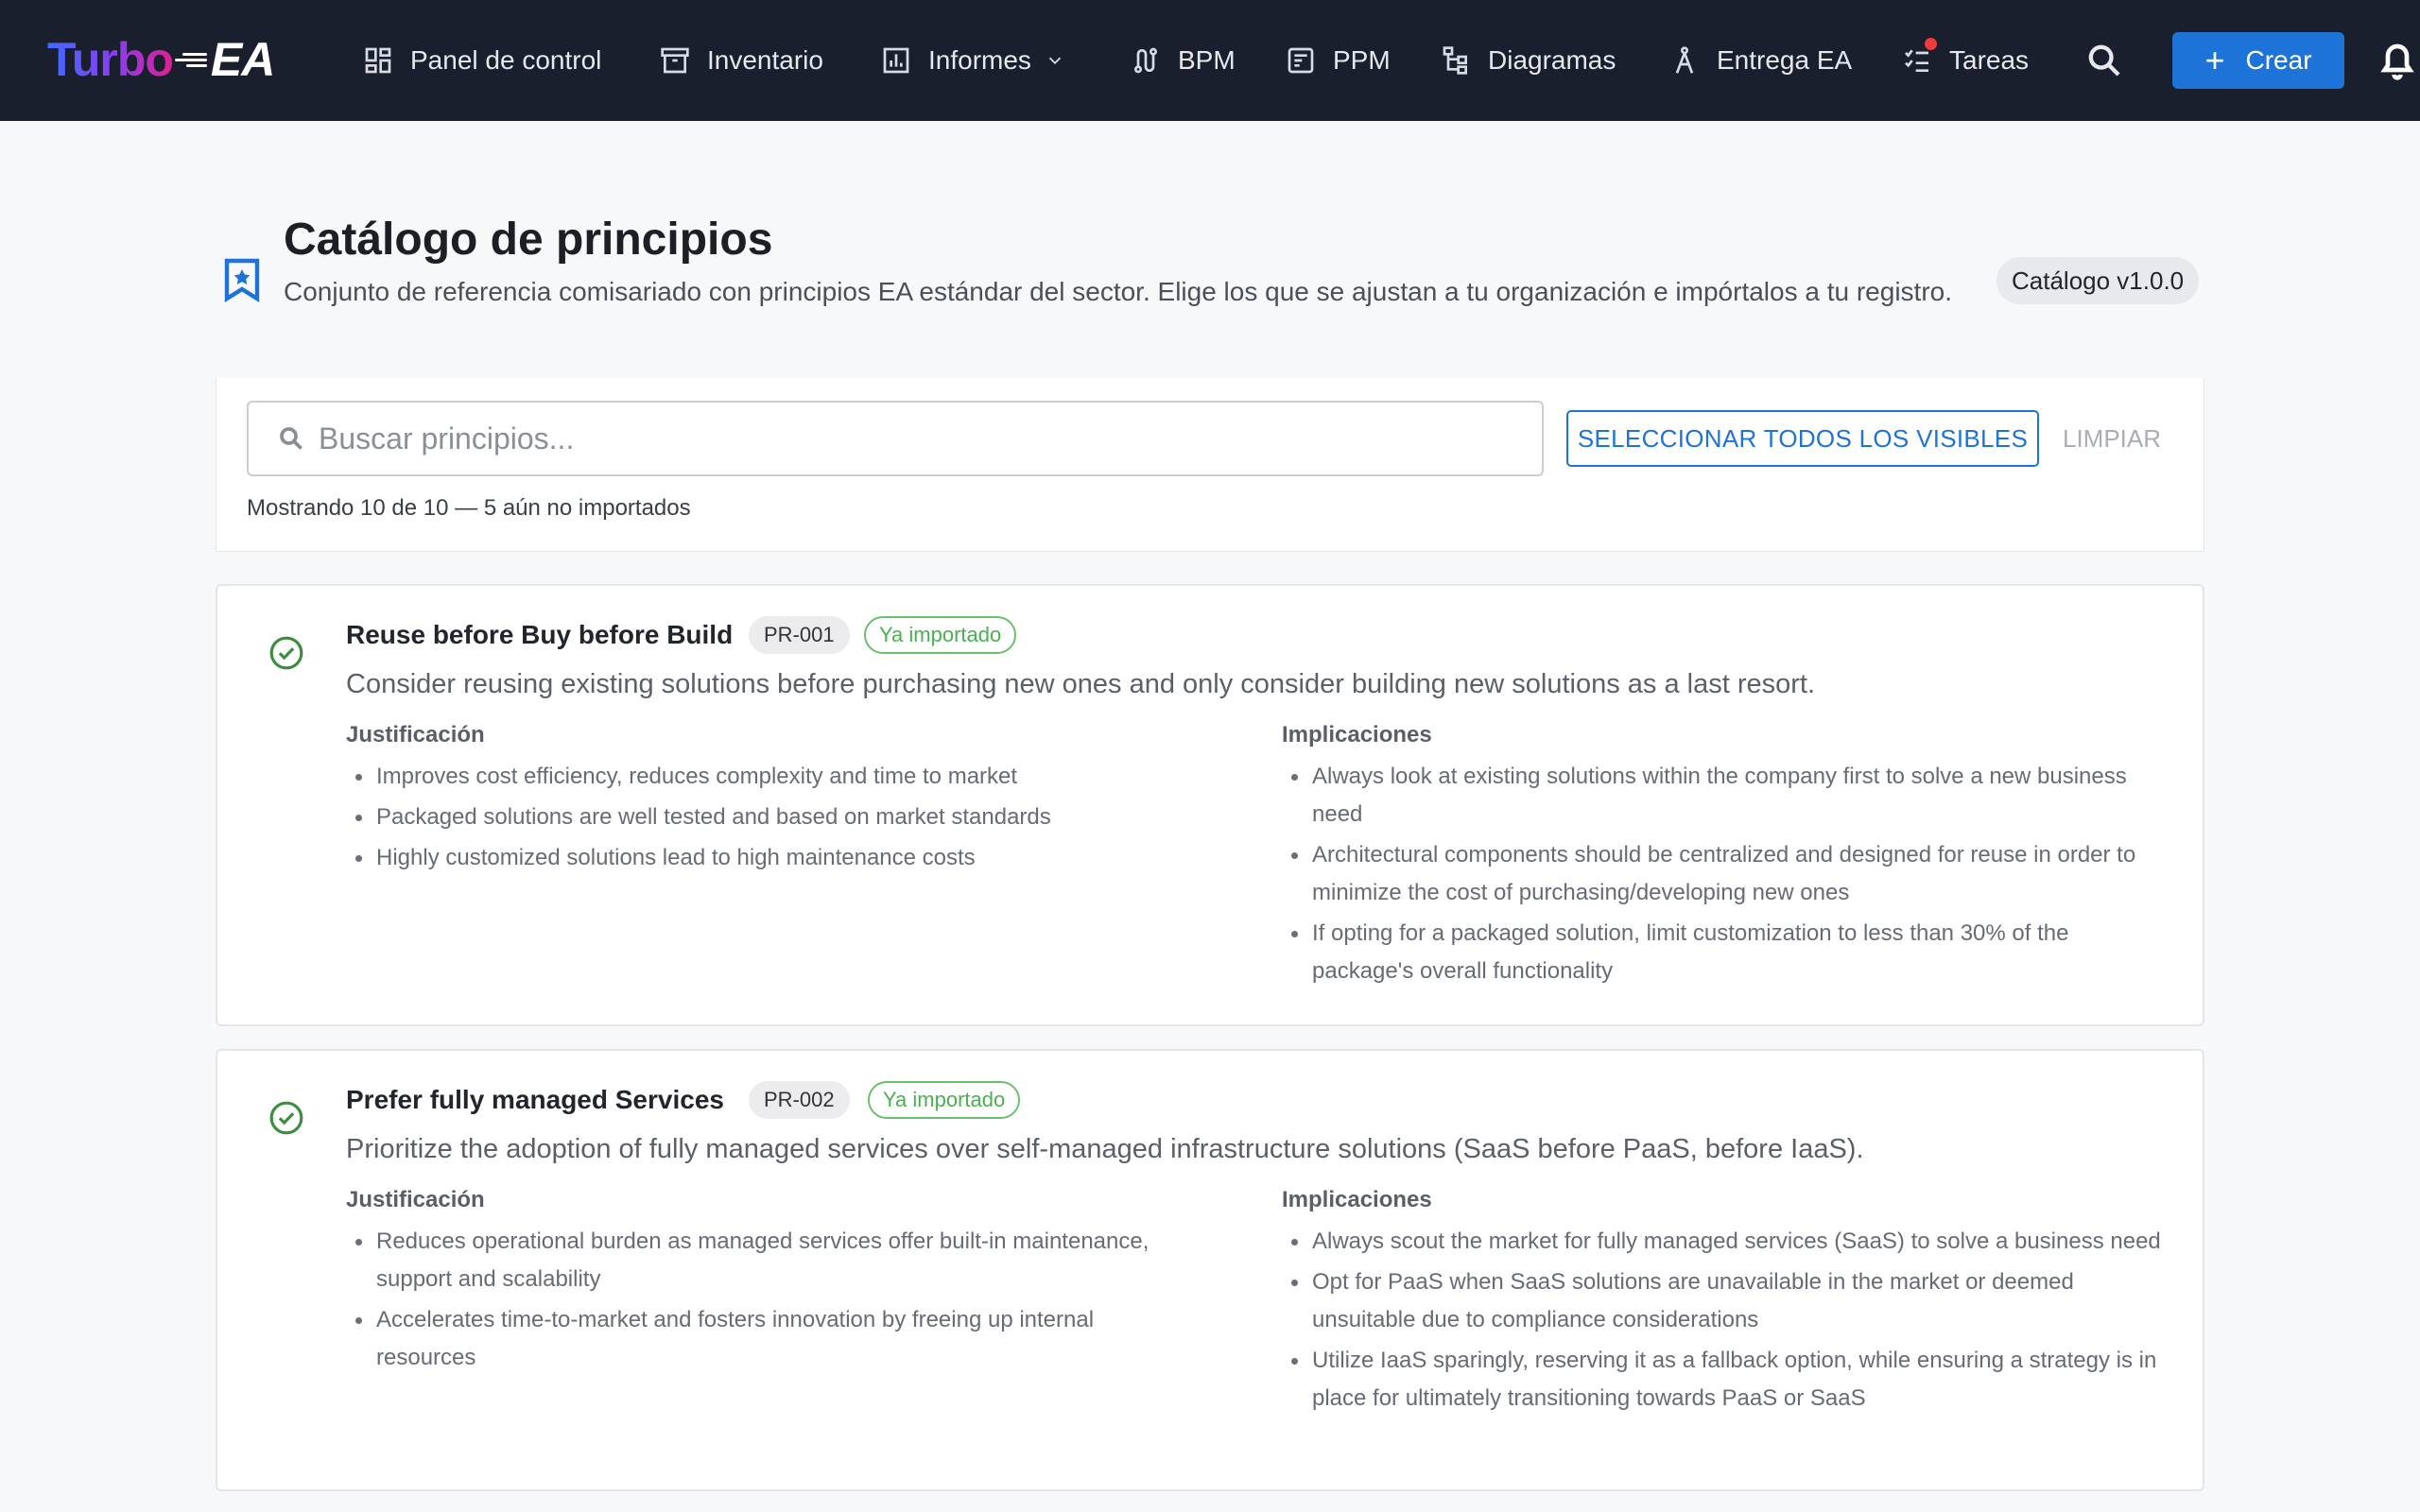 Image resolution: width=2420 pixels, height=1512 pixels. What do you see at coordinates (2098, 280) in the screenshot?
I see `catalog-version-badge: Catálogo v1.0.0` at bounding box center [2098, 280].